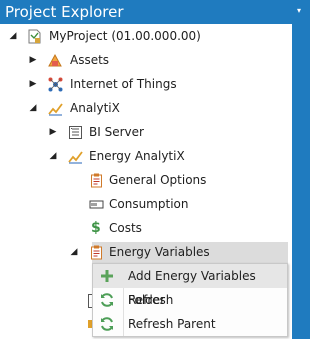  I want to click on tree-item-label: Energy AnalytiX, so click(137, 156).